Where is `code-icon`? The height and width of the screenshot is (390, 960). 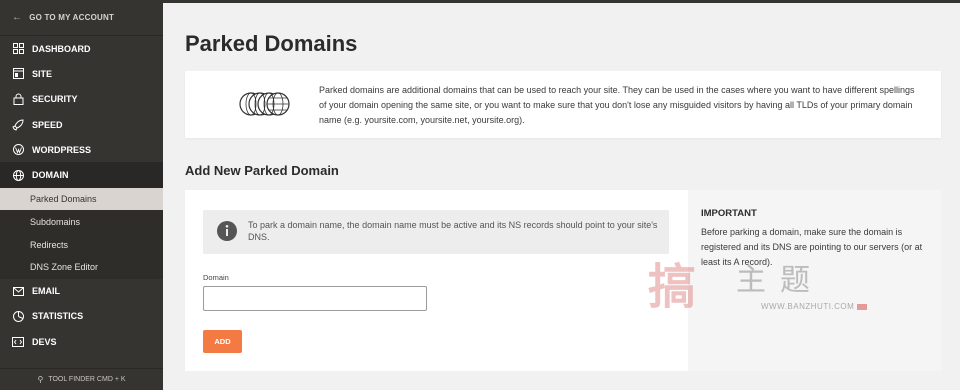 code-icon is located at coordinates (18, 342).